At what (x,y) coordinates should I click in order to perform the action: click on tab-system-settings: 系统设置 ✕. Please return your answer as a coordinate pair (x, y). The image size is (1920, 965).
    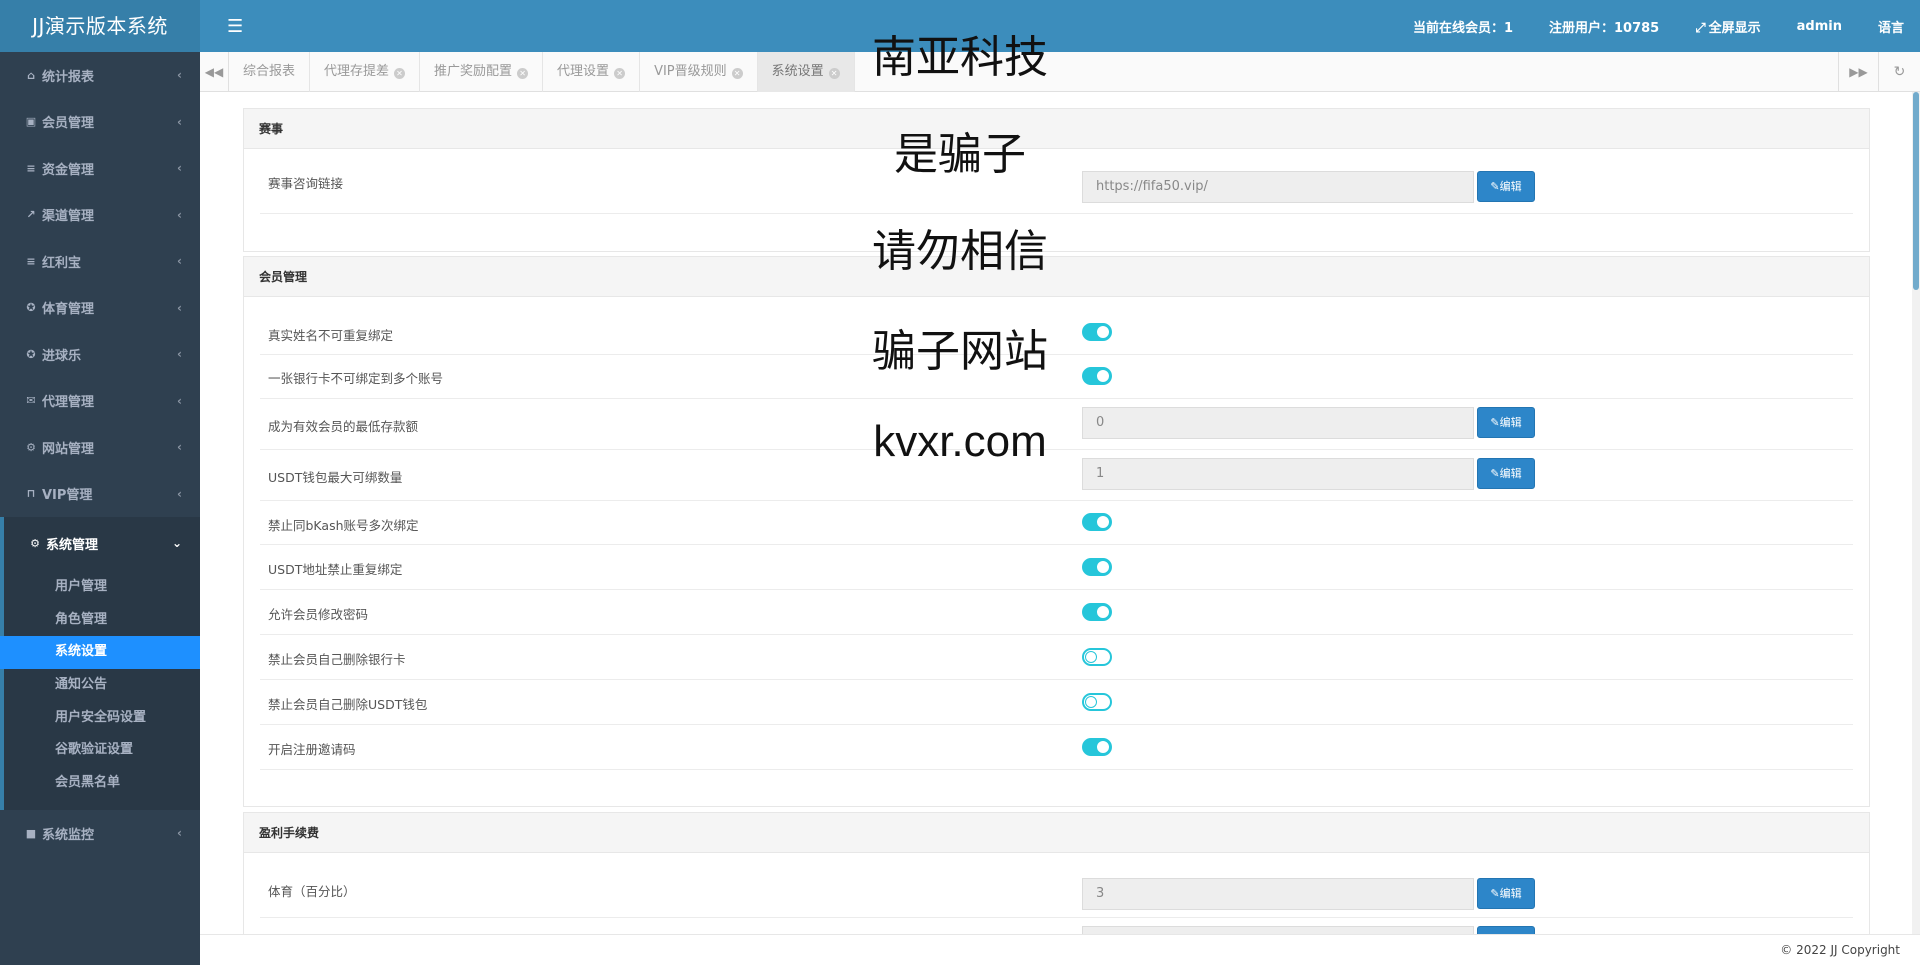
    Looking at the image, I should click on (806, 72).